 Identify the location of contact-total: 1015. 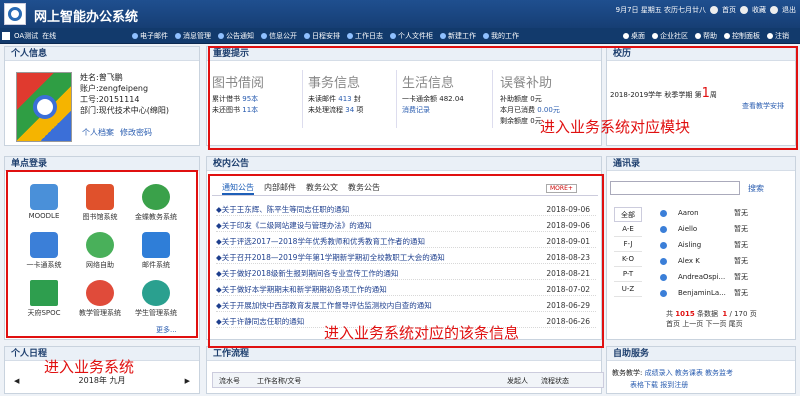
(685, 314).